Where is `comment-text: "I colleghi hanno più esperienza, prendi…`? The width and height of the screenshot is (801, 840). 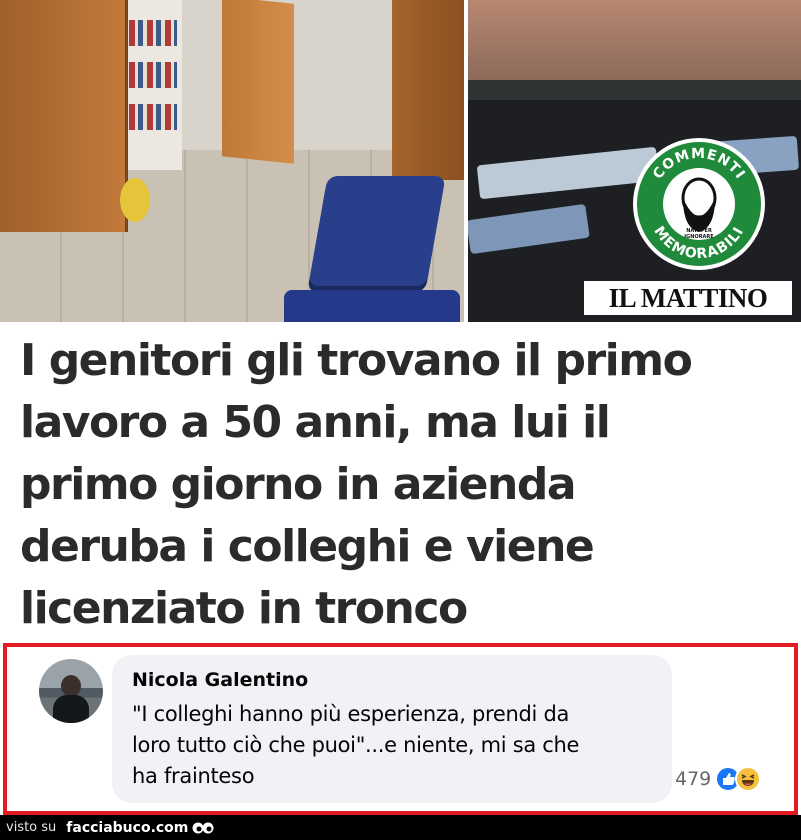 comment-text: "I colleghi hanno più esperienza, prendi… is located at coordinates (392, 745).